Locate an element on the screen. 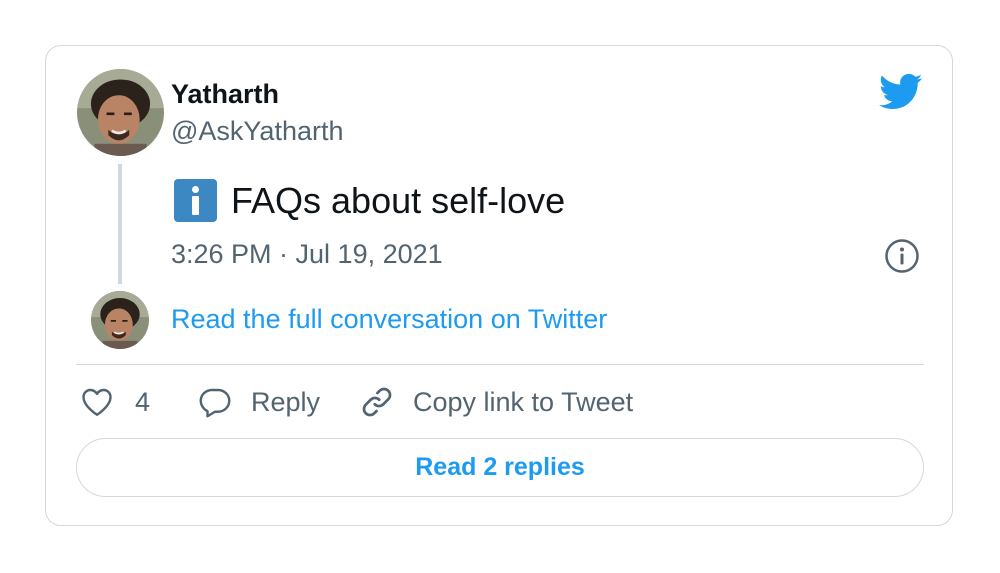  read-replies-button: Read 2 replies is located at coordinates (500, 467).